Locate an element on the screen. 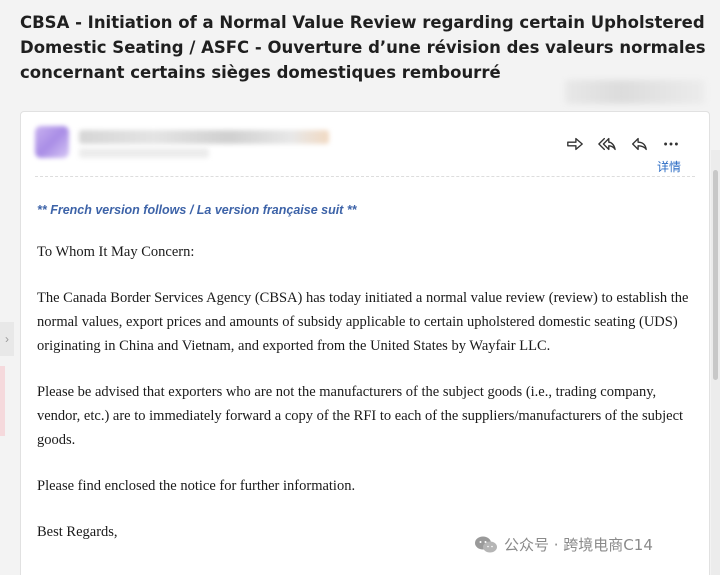  redacted-area is located at coordinates (635, 92).